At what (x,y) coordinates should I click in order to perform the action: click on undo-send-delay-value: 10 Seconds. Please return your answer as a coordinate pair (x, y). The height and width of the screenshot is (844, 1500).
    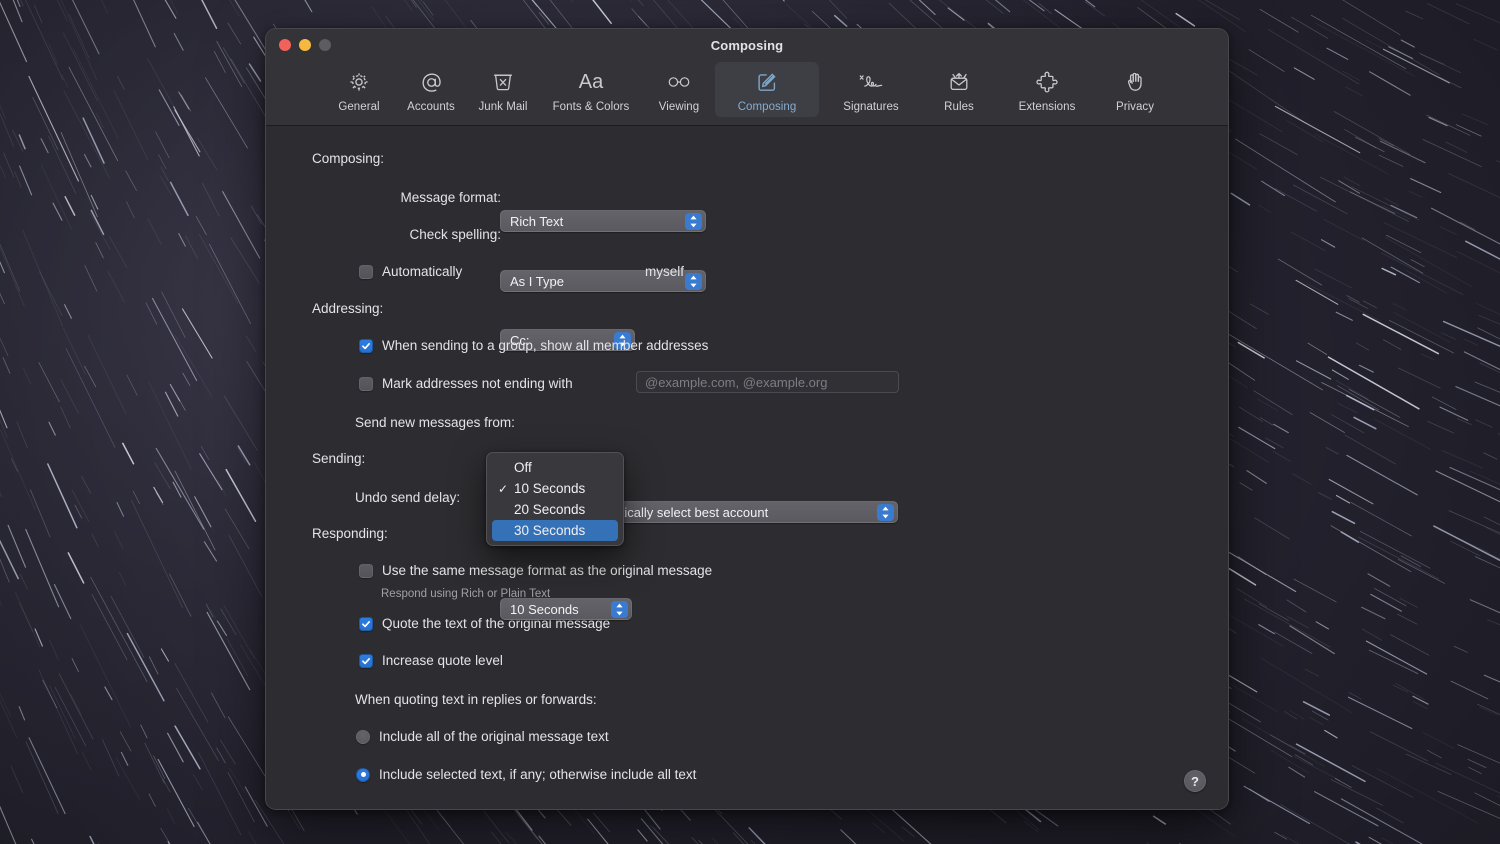
    Looking at the image, I should click on (544, 609).